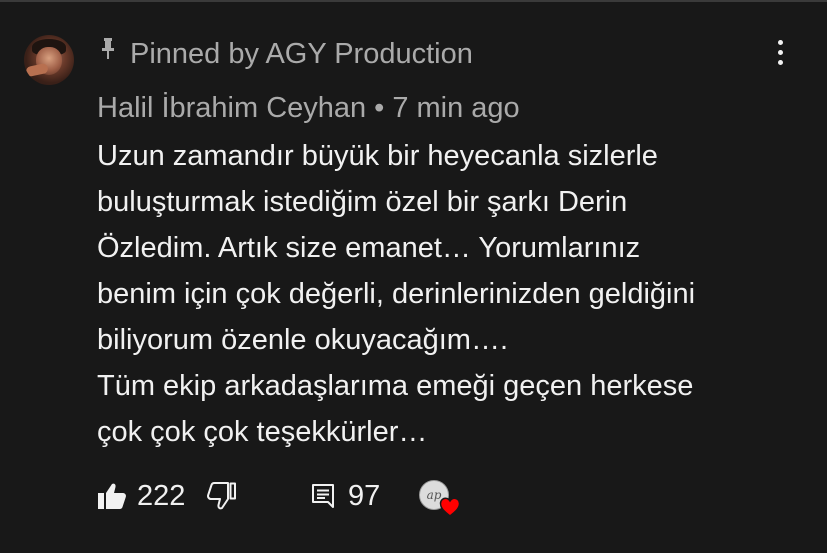 The image size is (827, 553). What do you see at coordinates (161, 496) in the screenshot?
I see `like-count: 222` at bounding box center [161, 496].